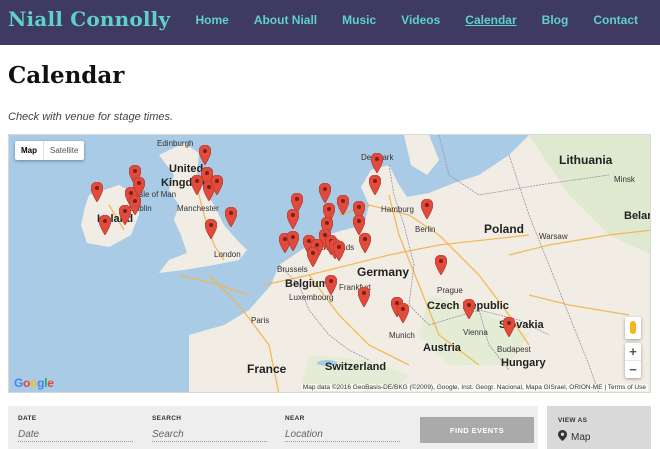  Describe the element at coordinates (167, 418) in the screenshot. I see `search-label: SEARCH` at that location.